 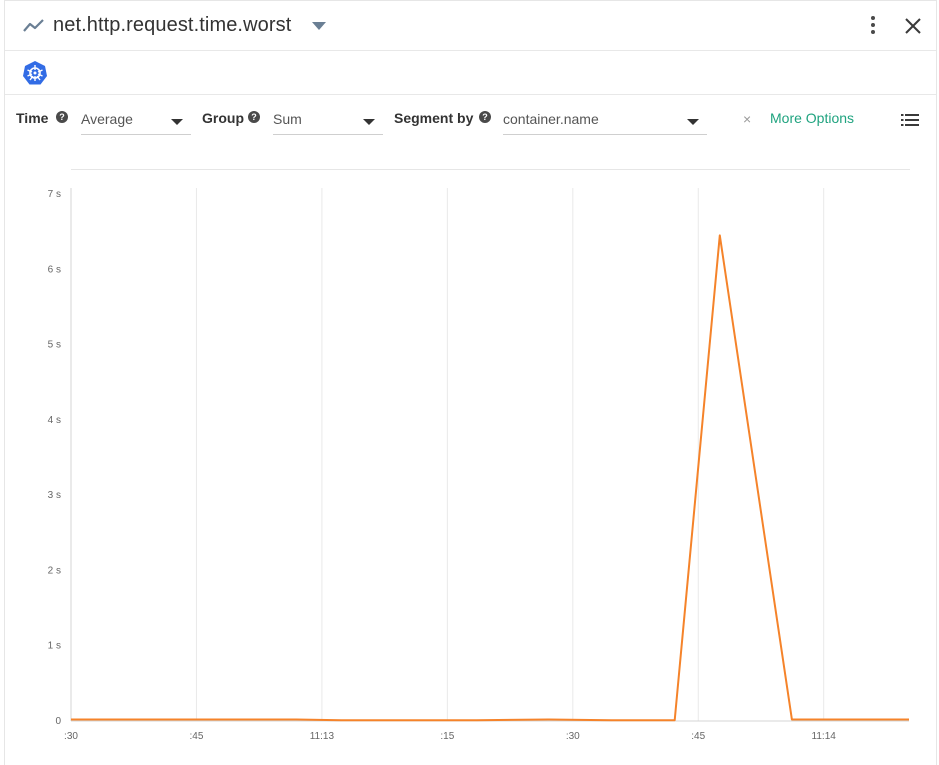 I want to click on y-tick-label: 1 s, so click(x=54, y=646).